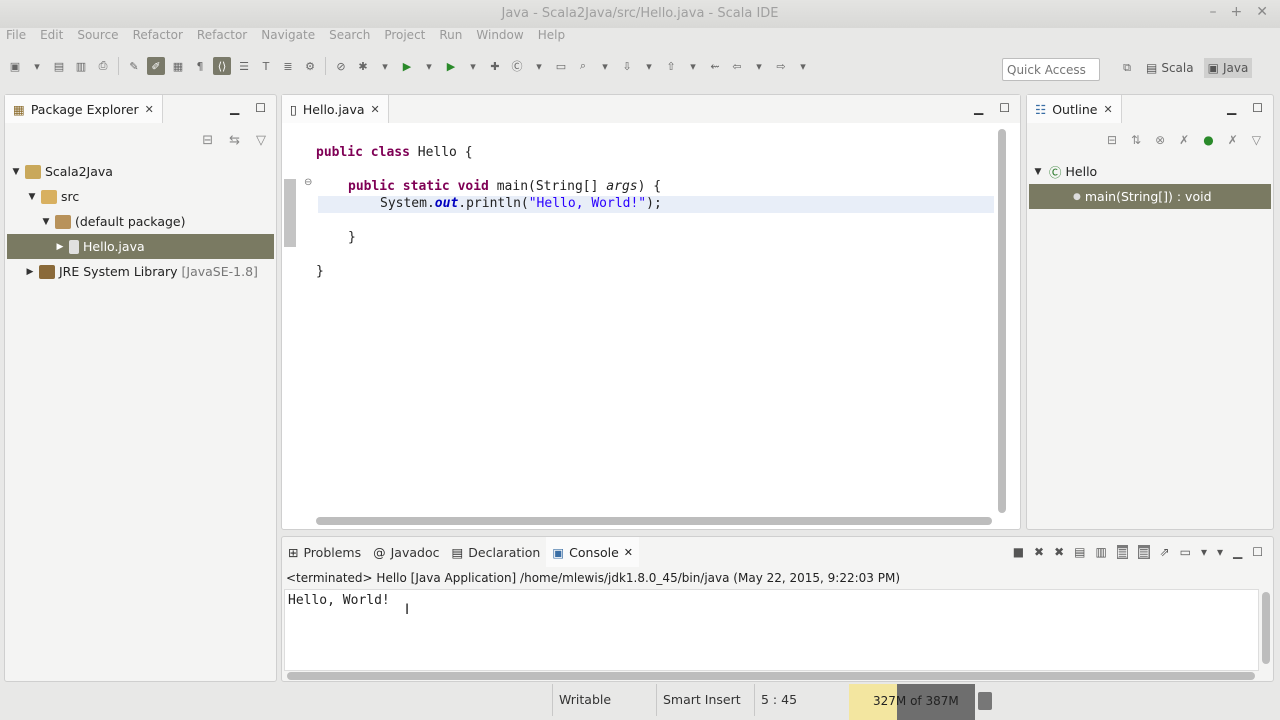 The image size is (1280, 720). I want to click on run-coverage-icon: ▶, so click(451, 66).